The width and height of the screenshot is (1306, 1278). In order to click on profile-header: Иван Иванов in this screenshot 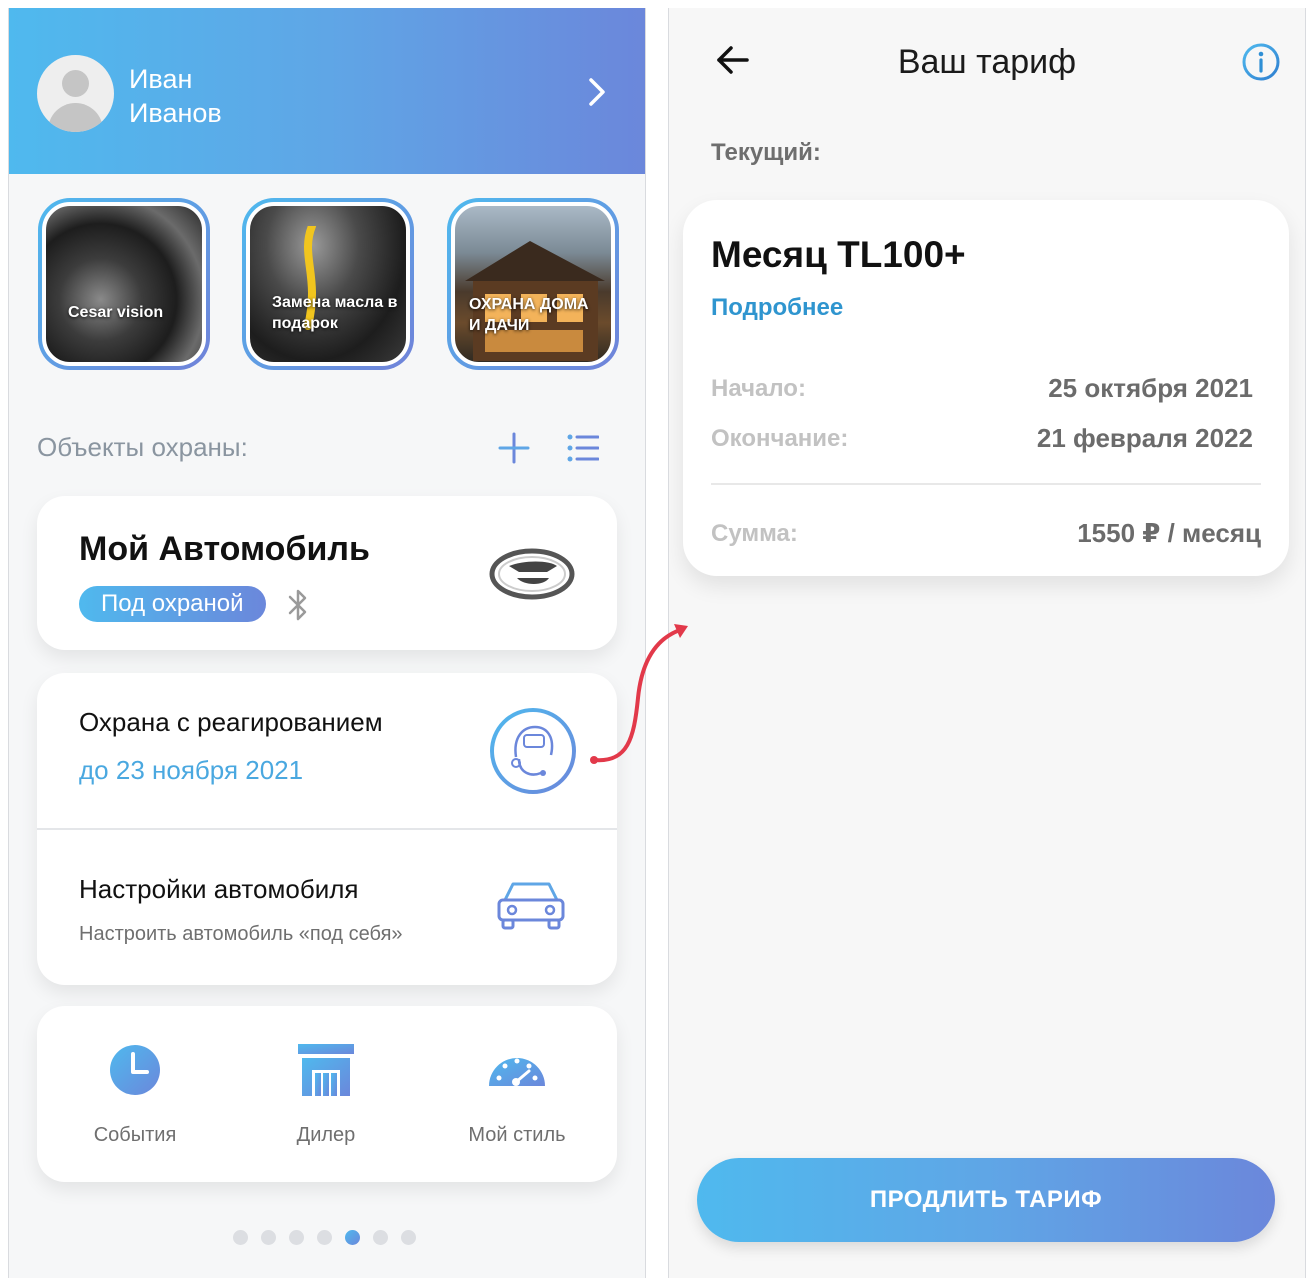, I will do `click(327, 91)`.